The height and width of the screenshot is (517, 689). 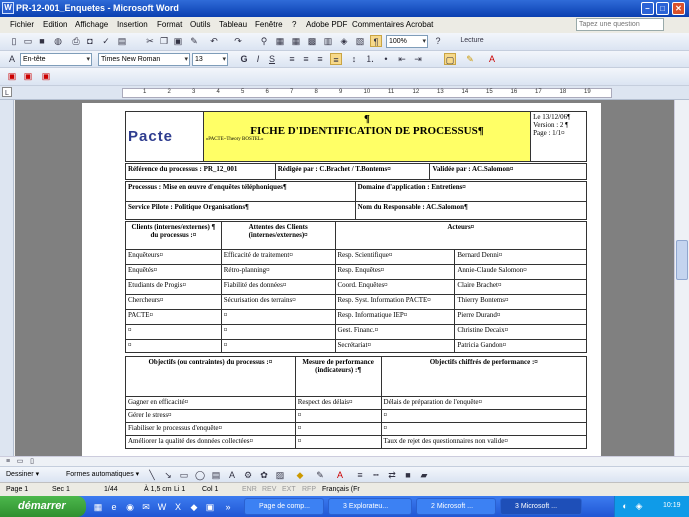 What do you see at coordinates (122, 41) in the screenshot?
I see `research-icon: ▤` at bounding box center [122, 41].